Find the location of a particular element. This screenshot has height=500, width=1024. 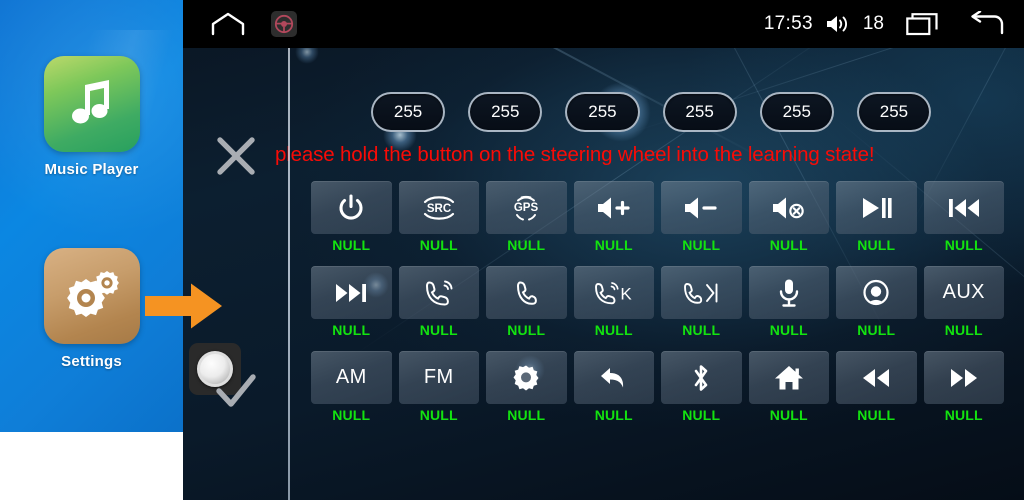

play-pause-icon is located at coordinates (876, 207).